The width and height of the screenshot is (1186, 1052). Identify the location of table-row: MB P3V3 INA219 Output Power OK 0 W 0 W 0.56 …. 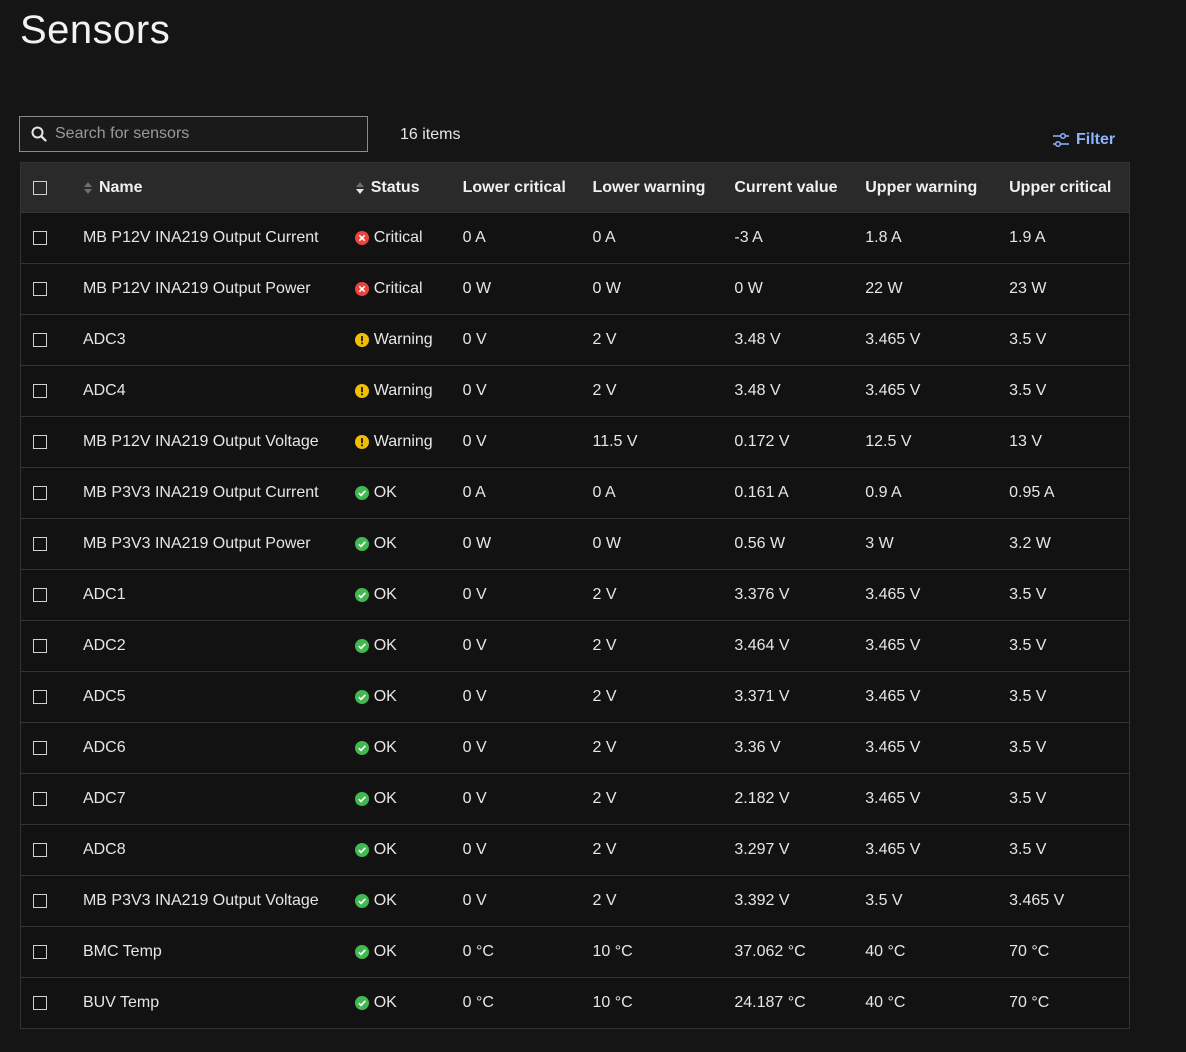
(575, 543).